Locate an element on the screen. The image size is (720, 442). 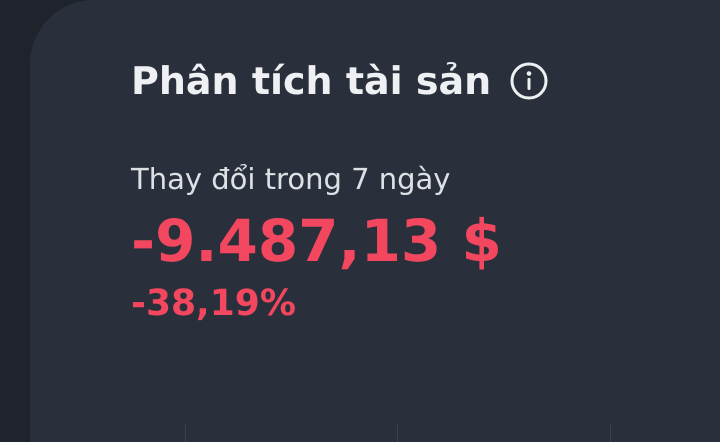
change-amount: -9.487,13 $ is located at coordinates (317, 241).